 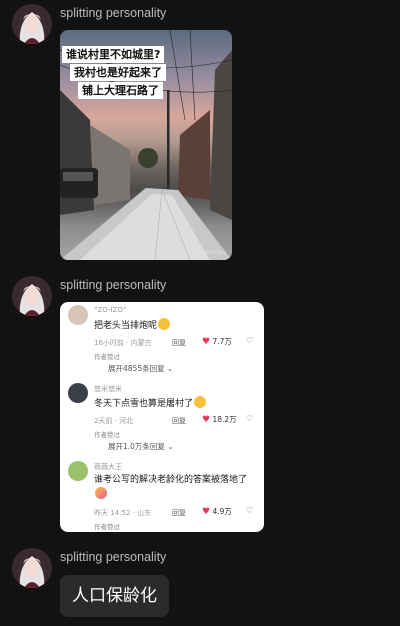 I want to click on sweat-smile-emoji-icon, so click(x=200, y=402).